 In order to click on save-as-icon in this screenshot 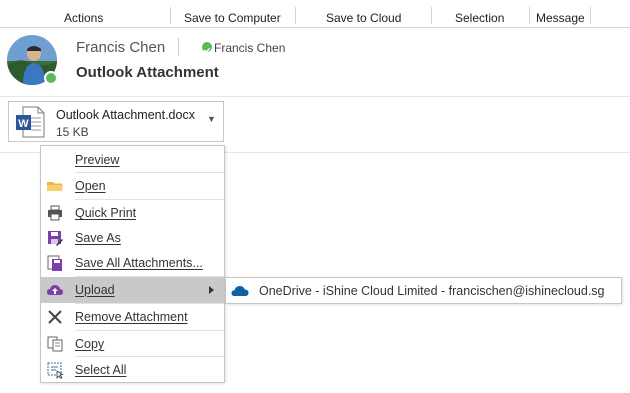, I will do `click(55, 238)`.